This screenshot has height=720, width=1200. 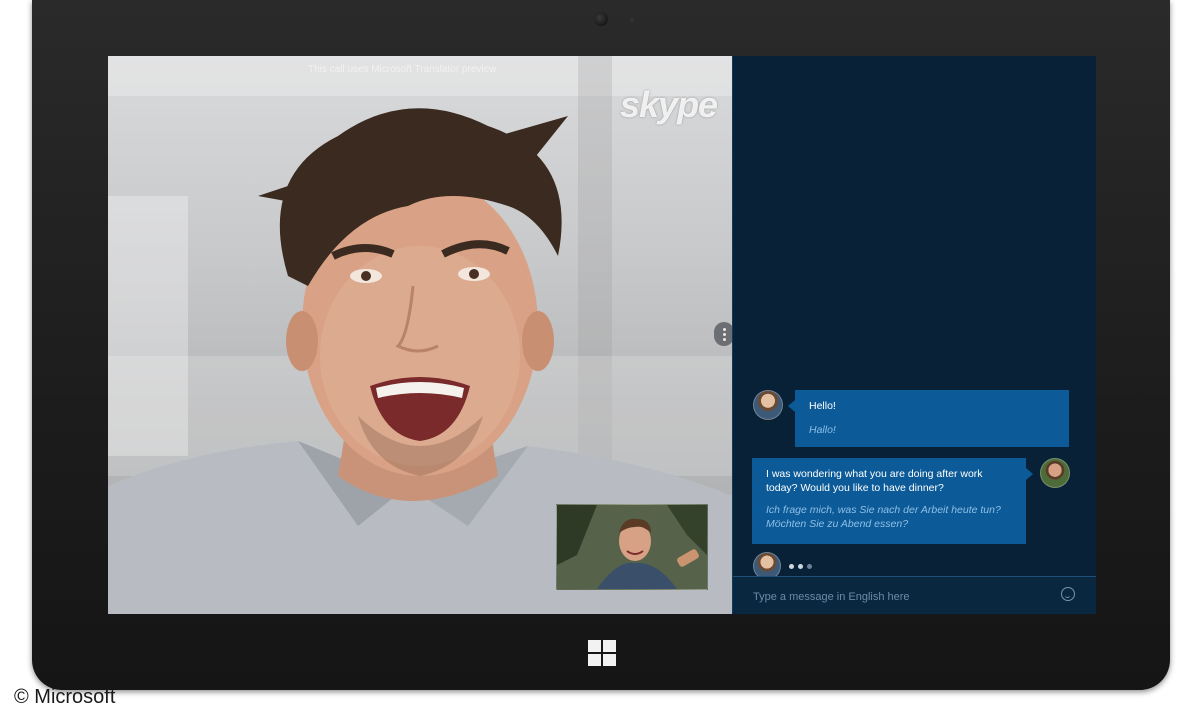 What do you see at coordinates (928, 418) in the screenshot?
I see `message-bubble: Hello! Hallo!` at bounding box center [928, 418].